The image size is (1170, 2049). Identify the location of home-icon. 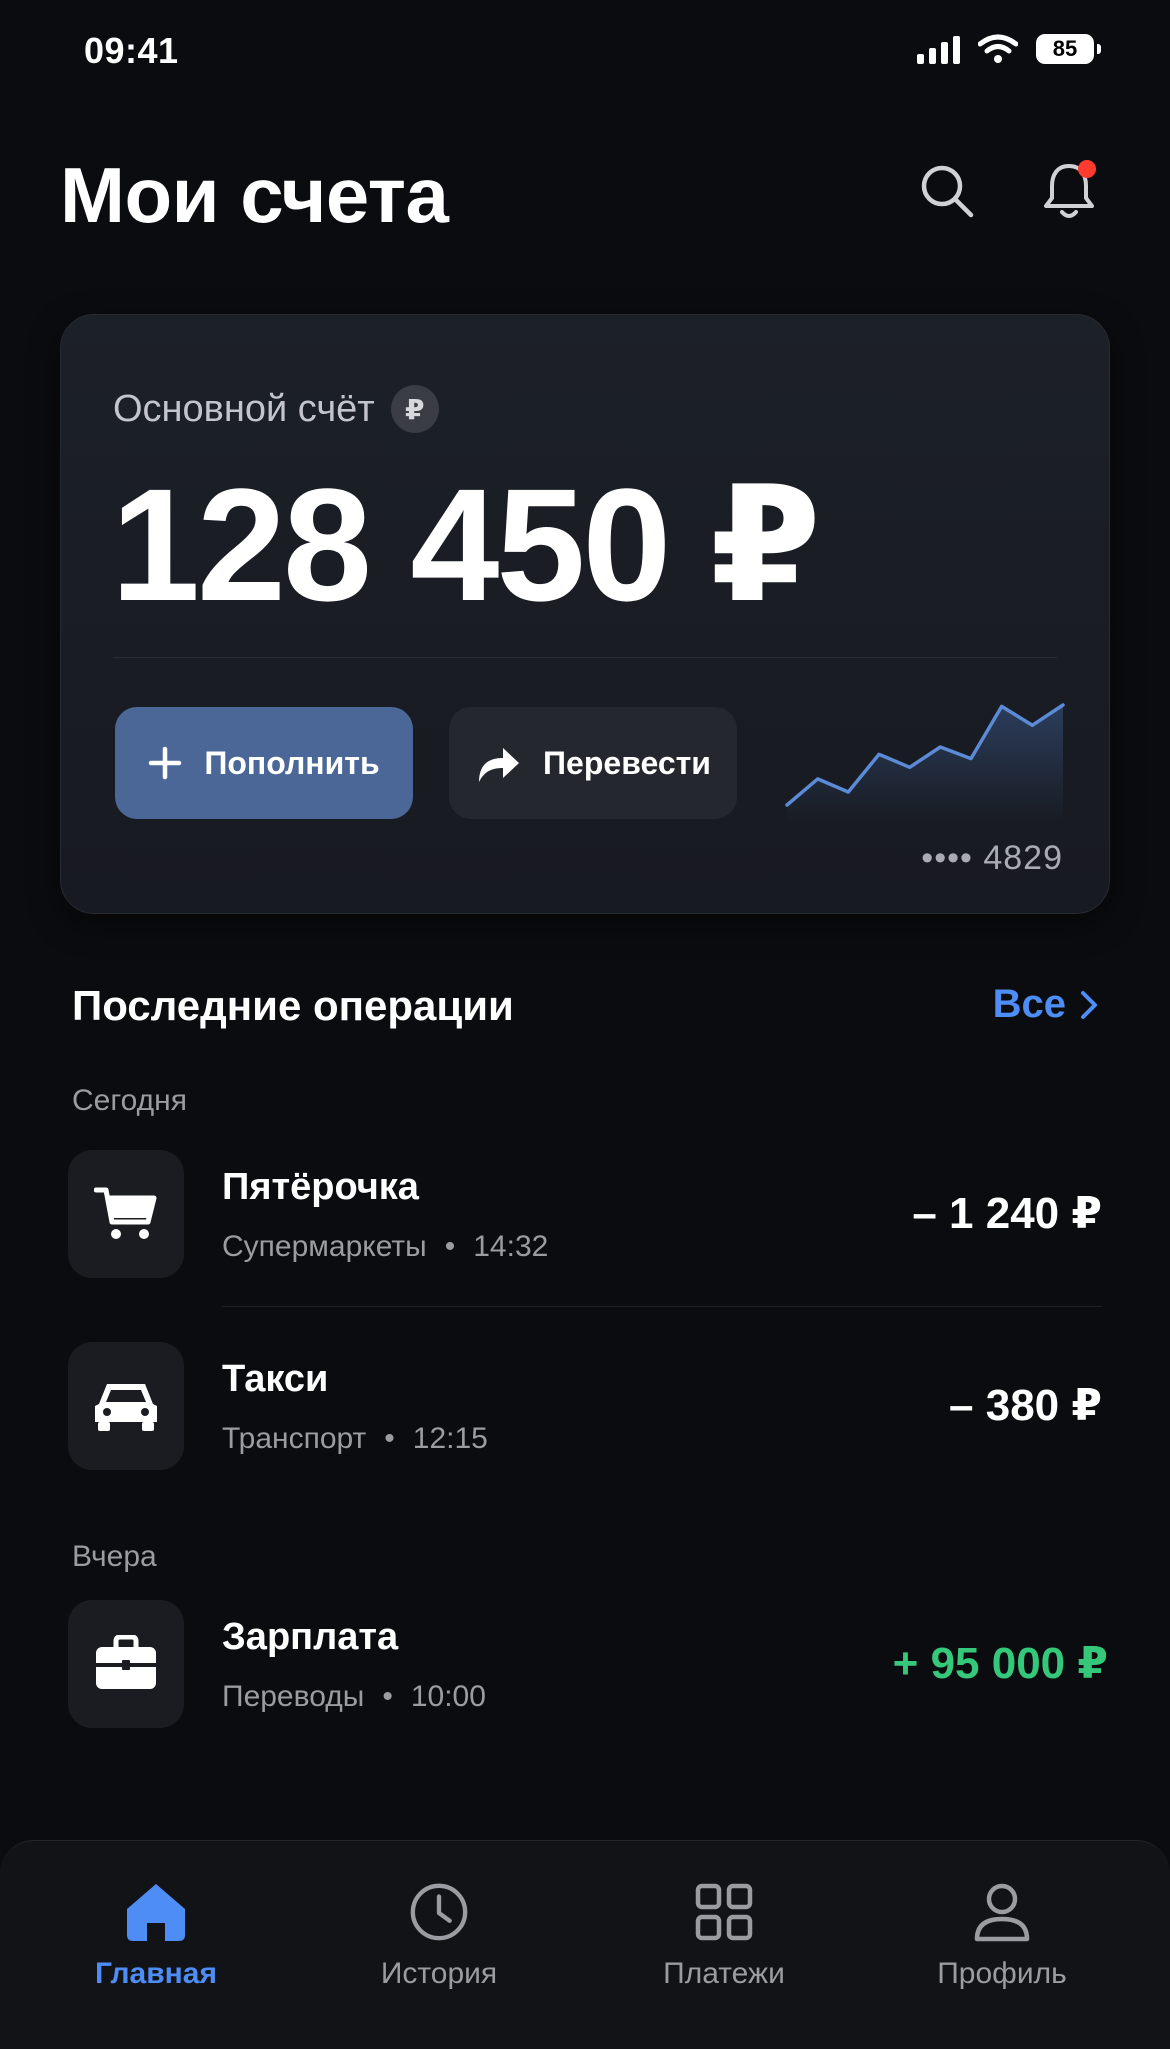
(156, 1912).